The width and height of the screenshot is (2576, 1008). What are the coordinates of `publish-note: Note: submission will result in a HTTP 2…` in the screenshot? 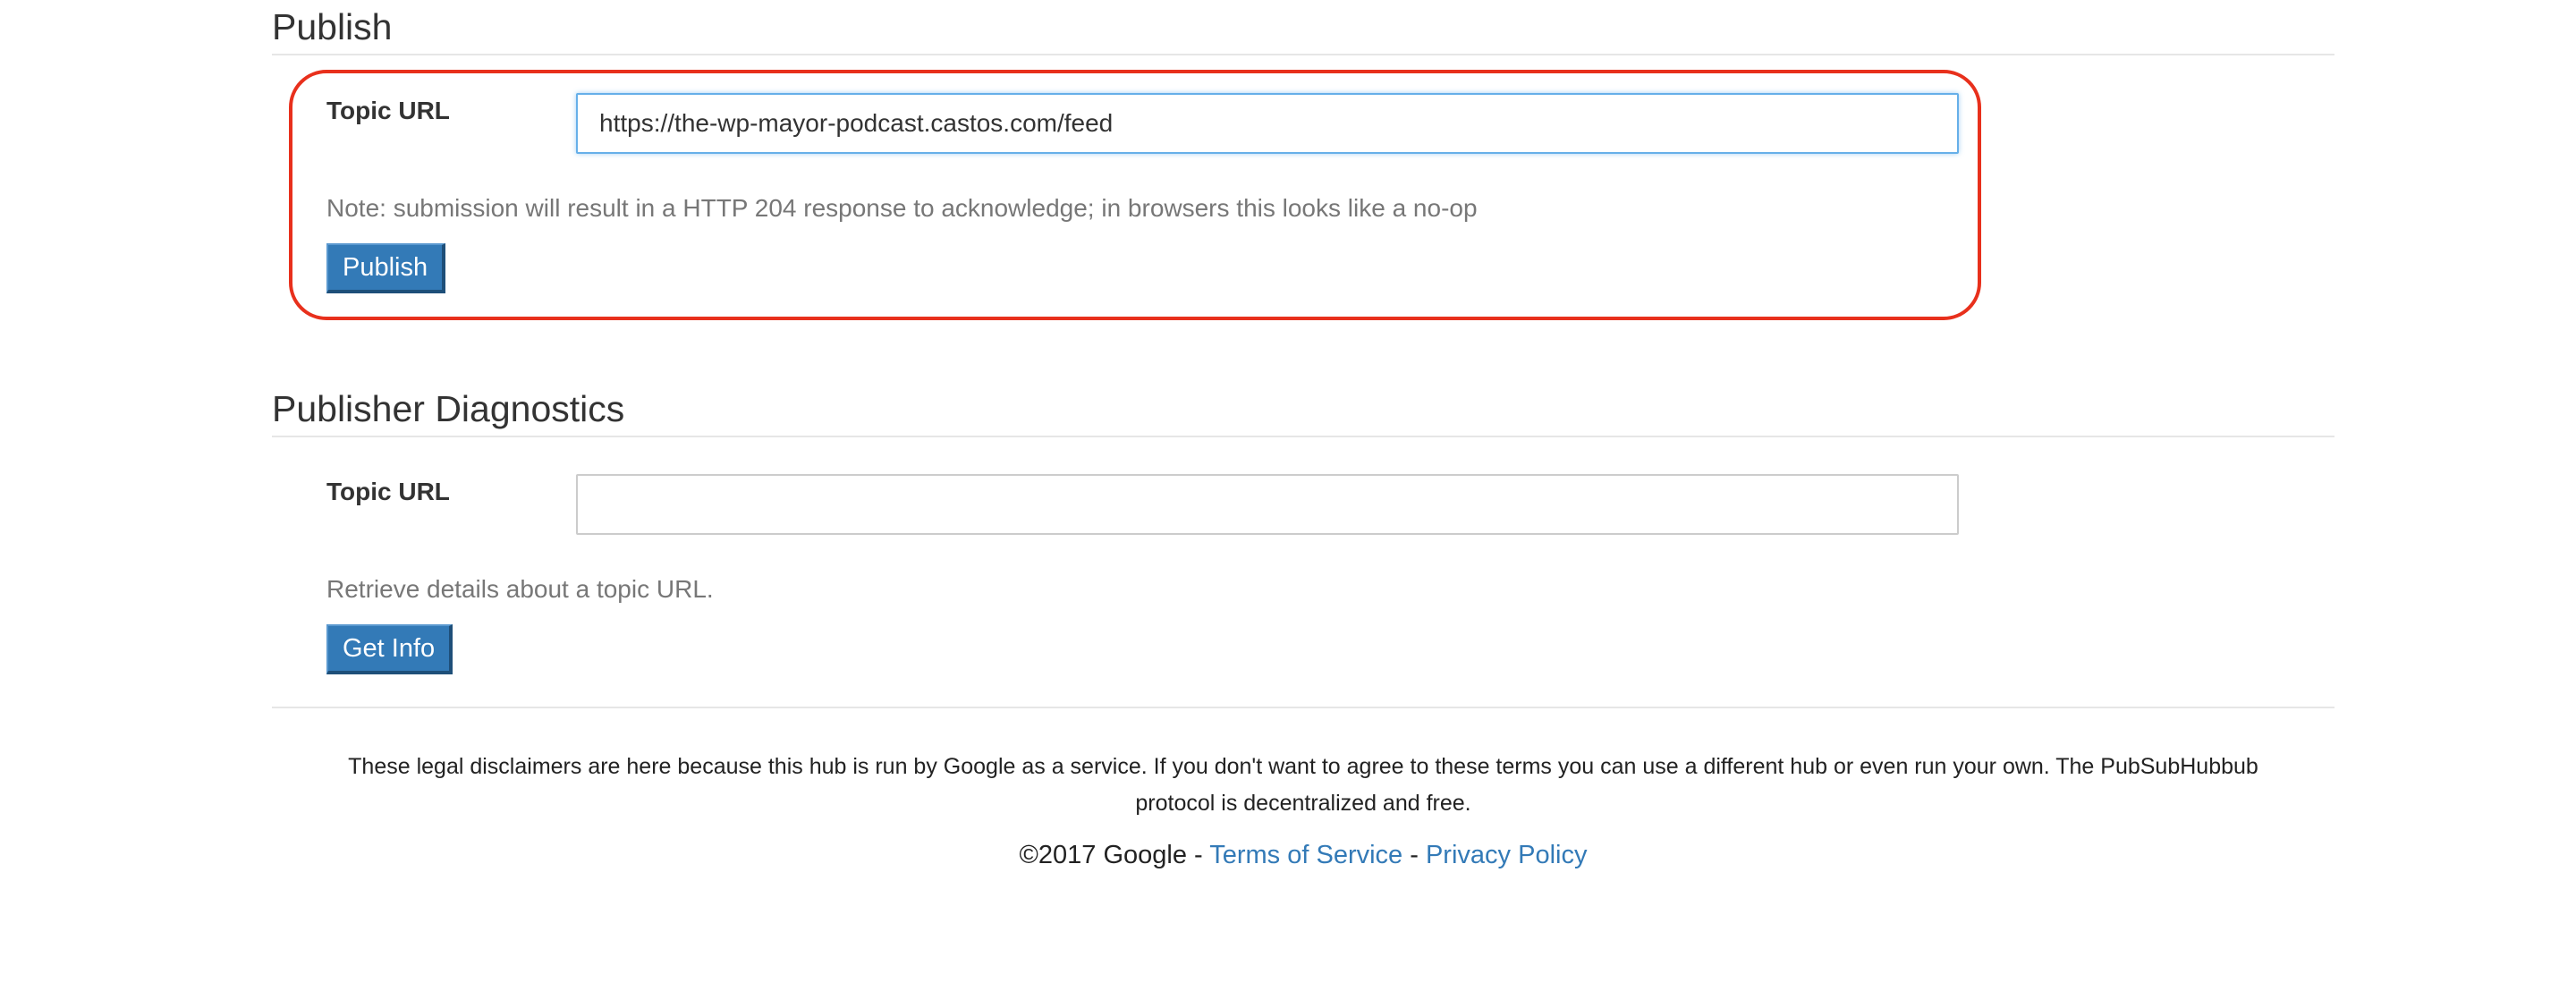 It's located at (902, 208).